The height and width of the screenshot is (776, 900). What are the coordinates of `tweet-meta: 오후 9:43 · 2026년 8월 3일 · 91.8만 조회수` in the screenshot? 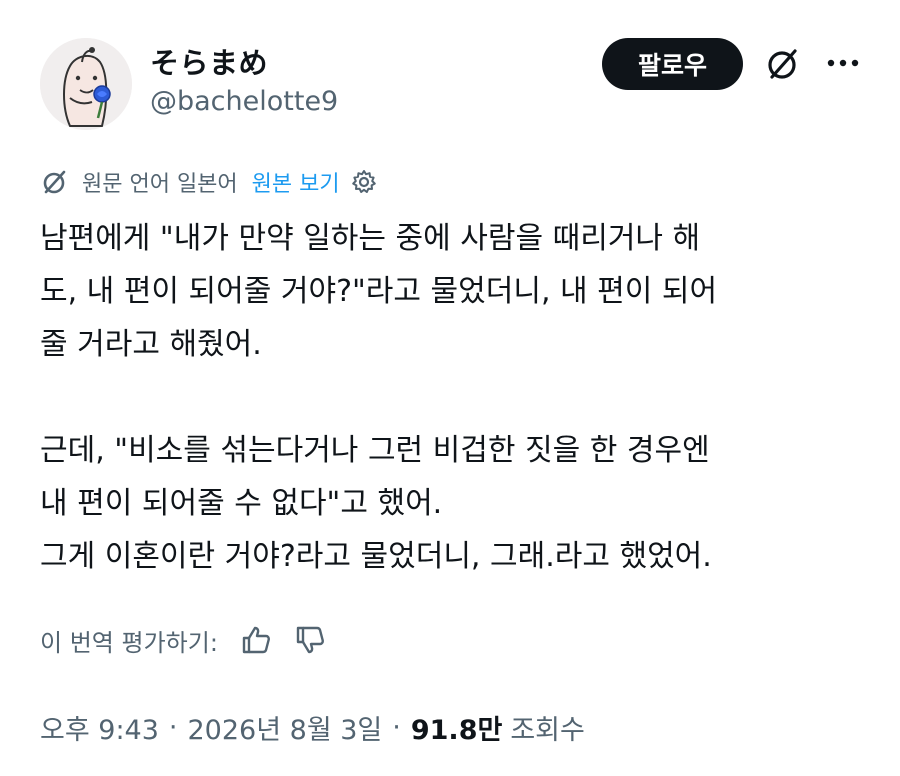 It's located at (312, 727).